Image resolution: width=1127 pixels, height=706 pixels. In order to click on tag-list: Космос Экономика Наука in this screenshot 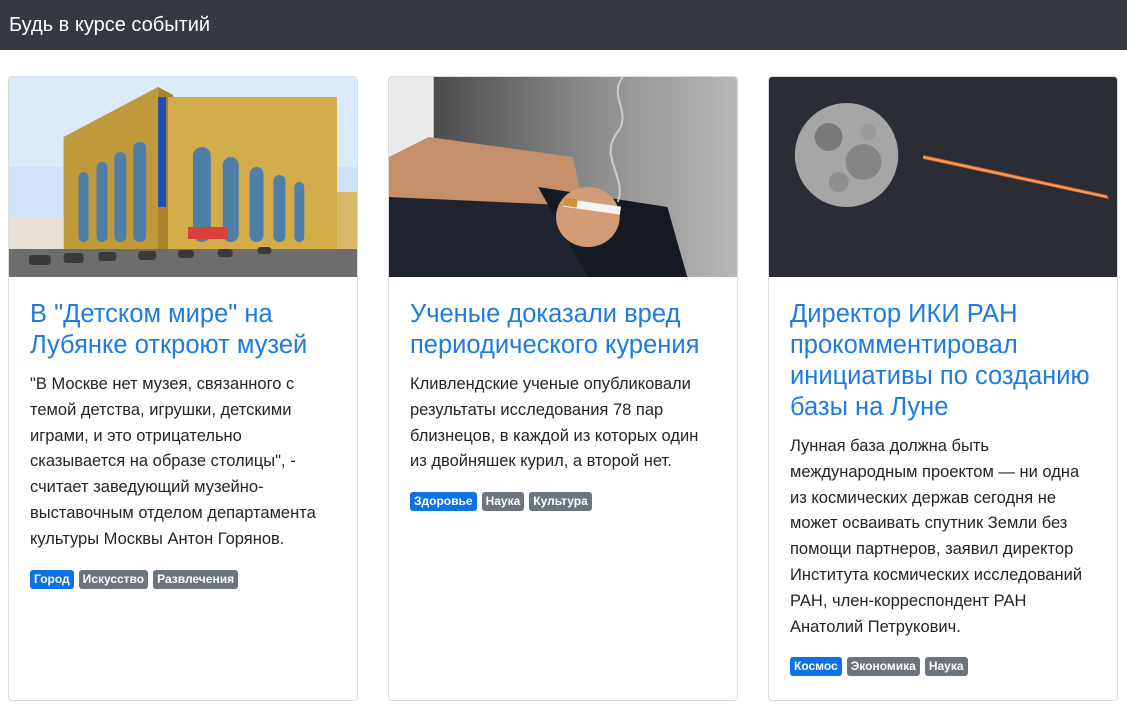, I will do `click(943, 667)`.